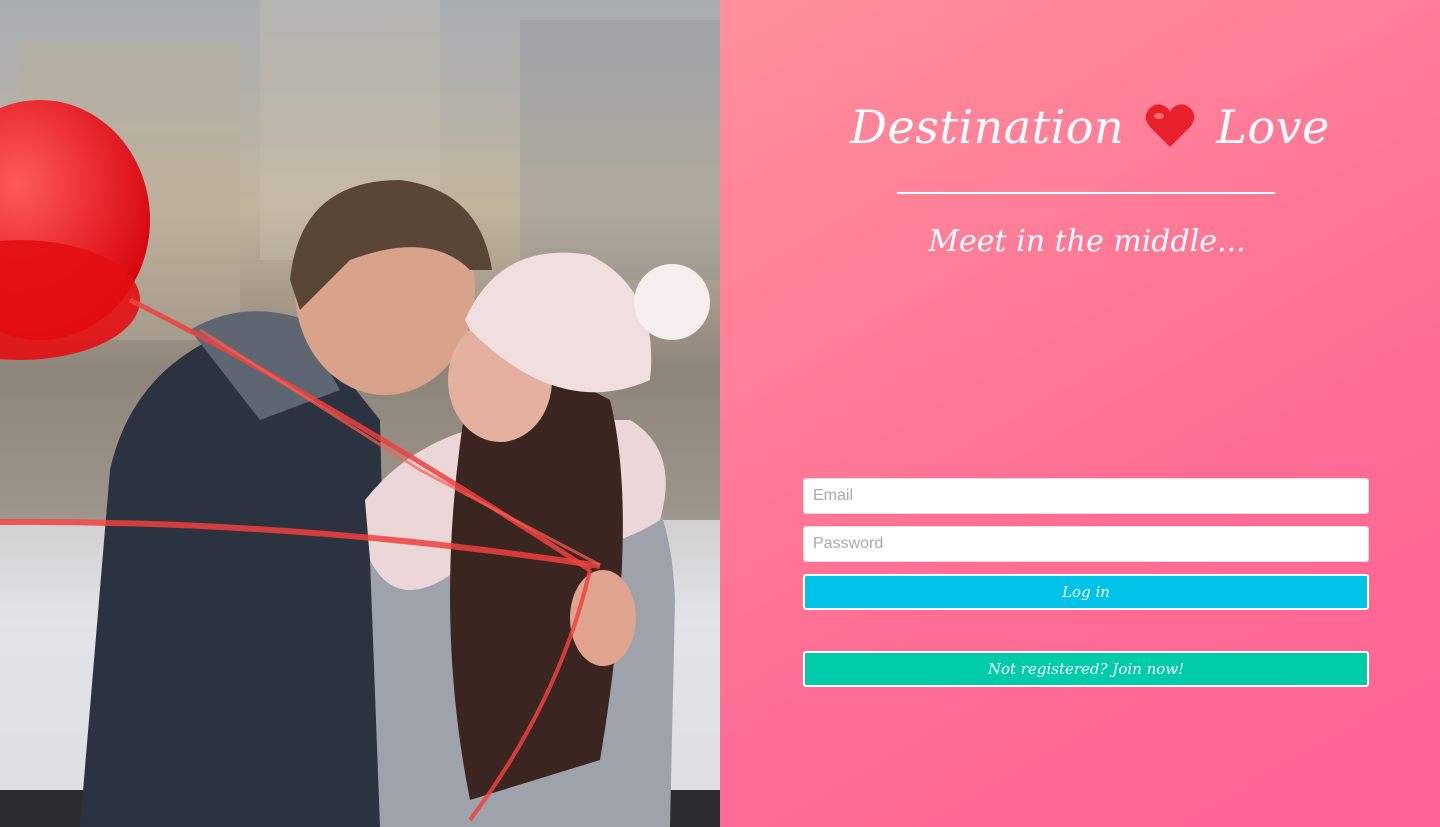  Describe the element at coordinates (1086, 544) in the screenshot. I see `password-input` at that location.